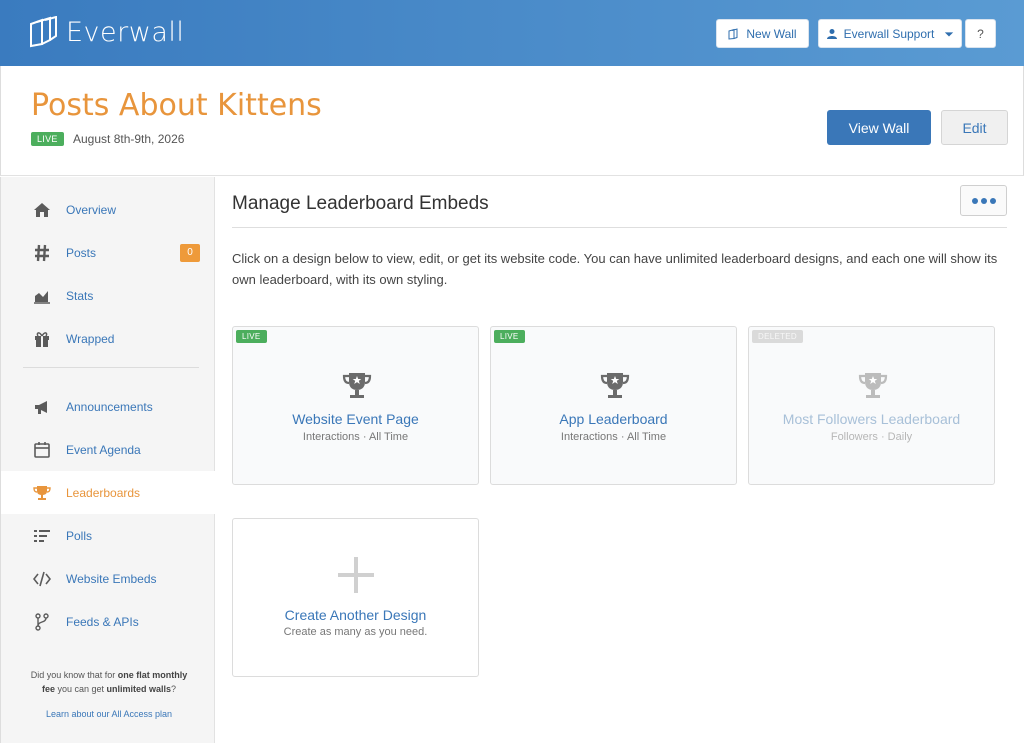 The image size is (1024, 743). What do you see at coordinates (42, 407) in the screenshot?
I see `megaphone-icon` at bounding box center [42, 407].